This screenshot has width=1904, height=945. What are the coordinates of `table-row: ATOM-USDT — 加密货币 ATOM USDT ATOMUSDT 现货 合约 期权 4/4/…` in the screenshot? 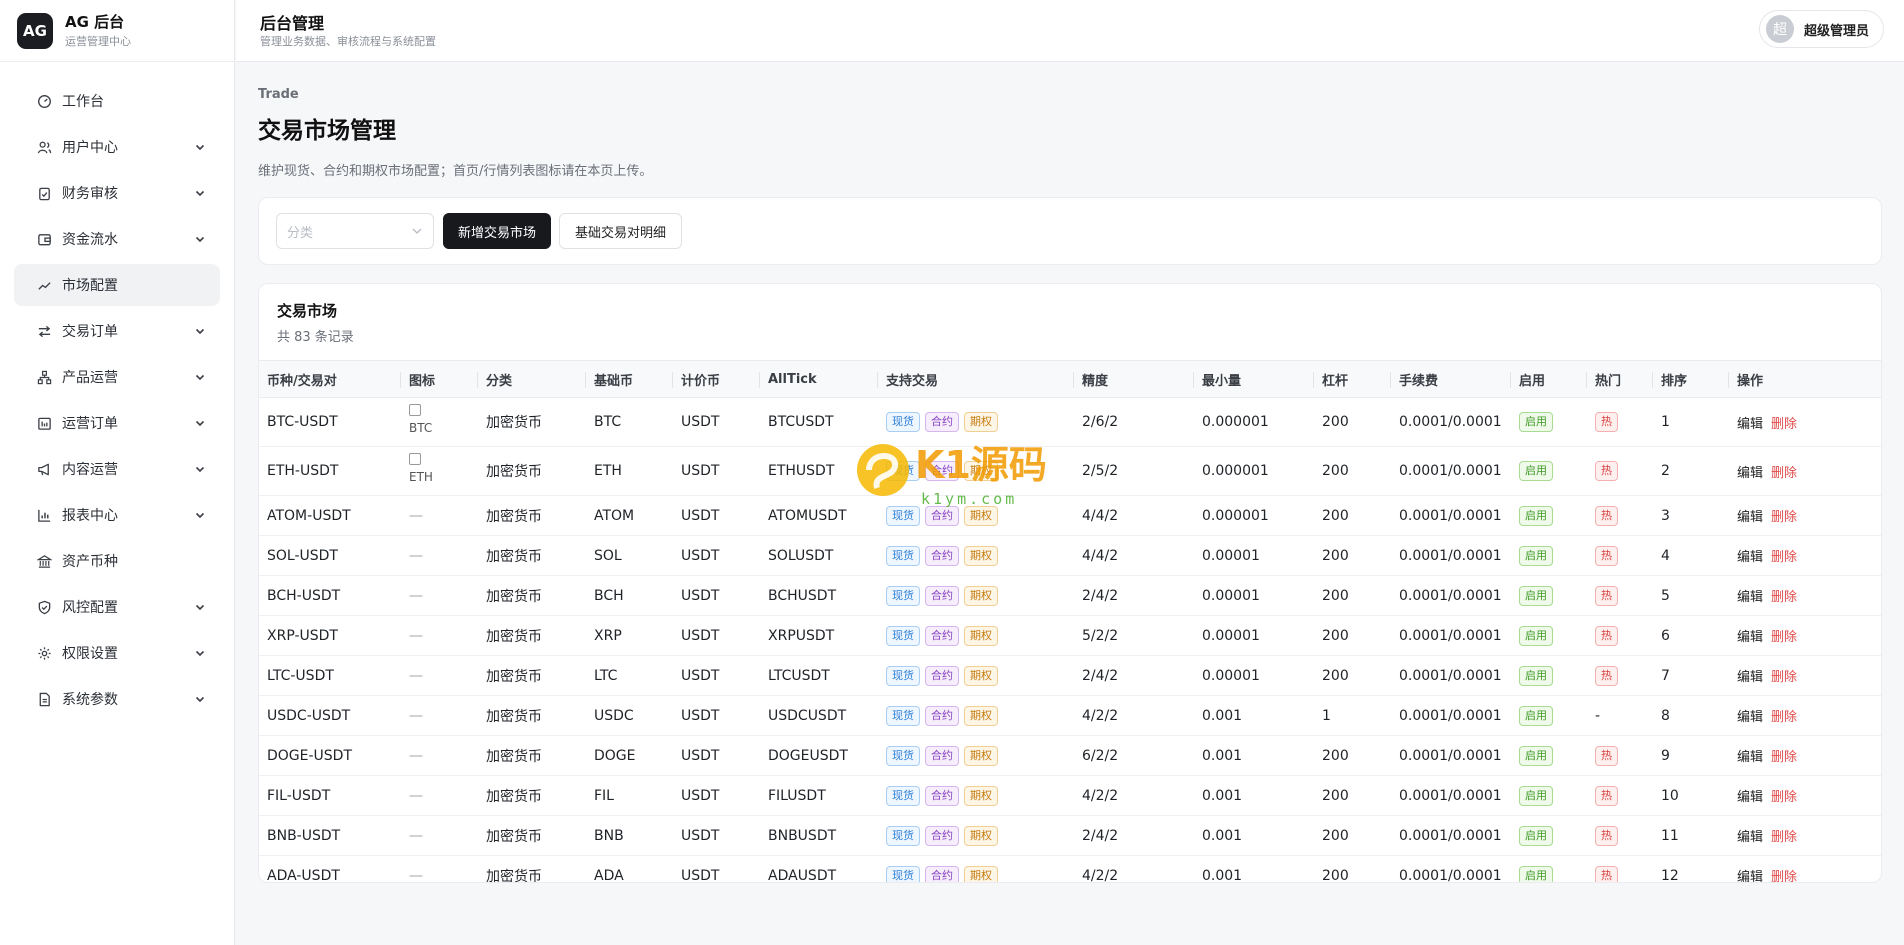 It's located at (1070, 515).